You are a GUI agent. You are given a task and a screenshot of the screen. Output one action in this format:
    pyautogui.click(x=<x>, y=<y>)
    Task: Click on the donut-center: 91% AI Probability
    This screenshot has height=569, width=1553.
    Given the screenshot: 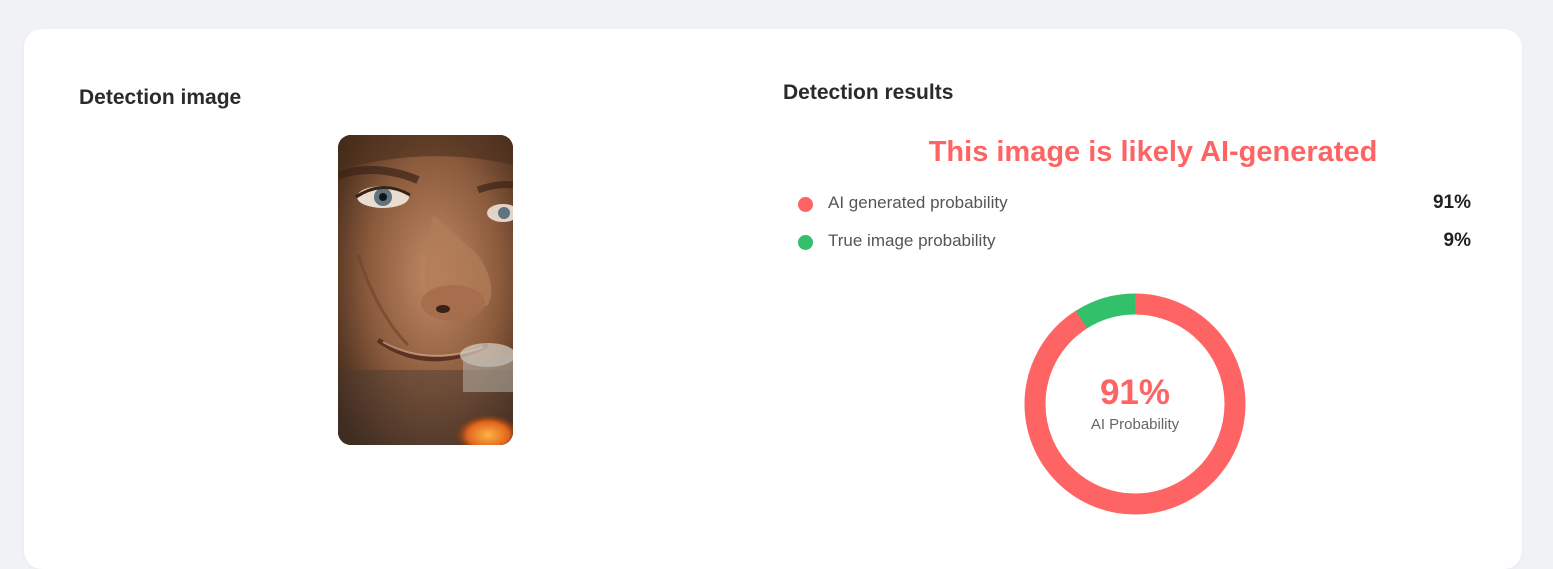 What is the action you would take?
    pyautogui.click(x=1135, y=404)
    